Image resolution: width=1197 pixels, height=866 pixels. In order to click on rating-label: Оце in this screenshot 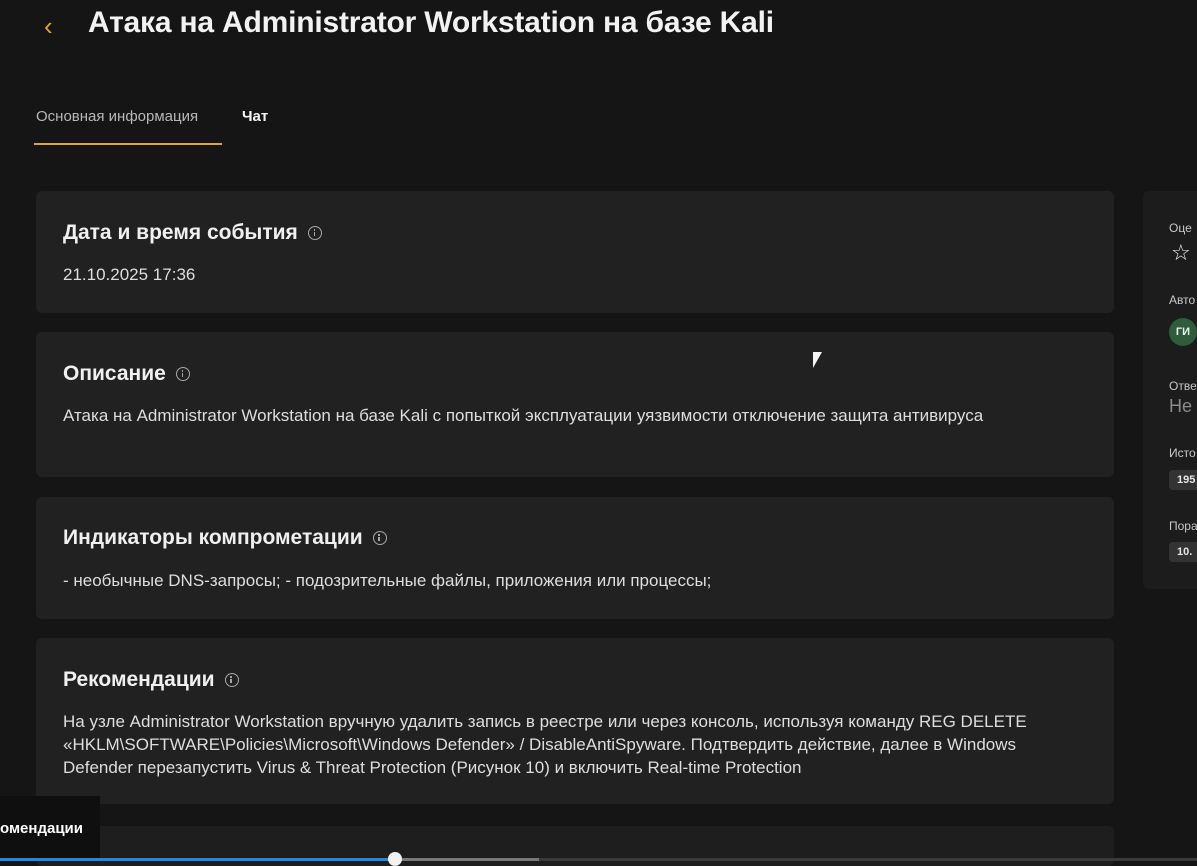, I will do `click(1180, 228)`.